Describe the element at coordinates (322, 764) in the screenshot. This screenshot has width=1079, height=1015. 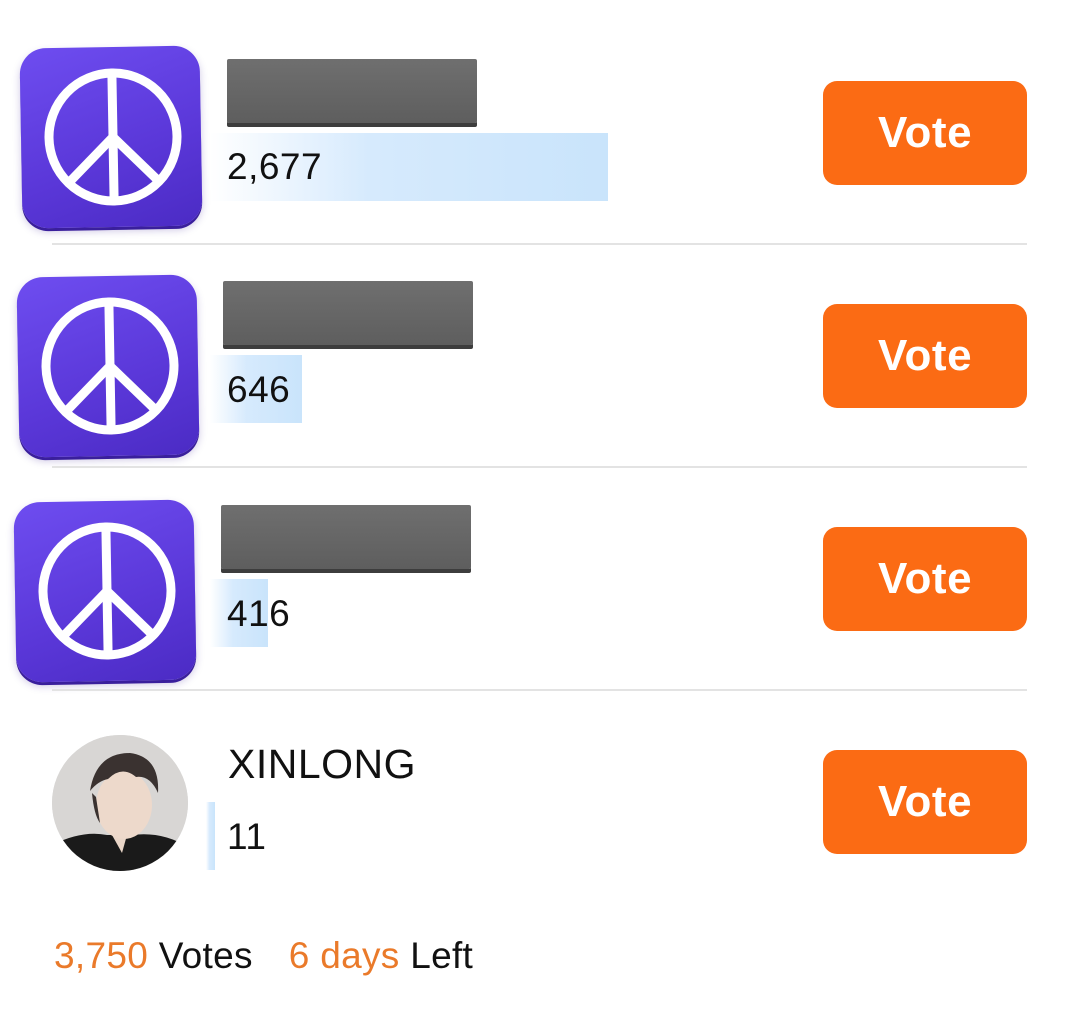
I see `candidate-name: XINLONG` at that location.